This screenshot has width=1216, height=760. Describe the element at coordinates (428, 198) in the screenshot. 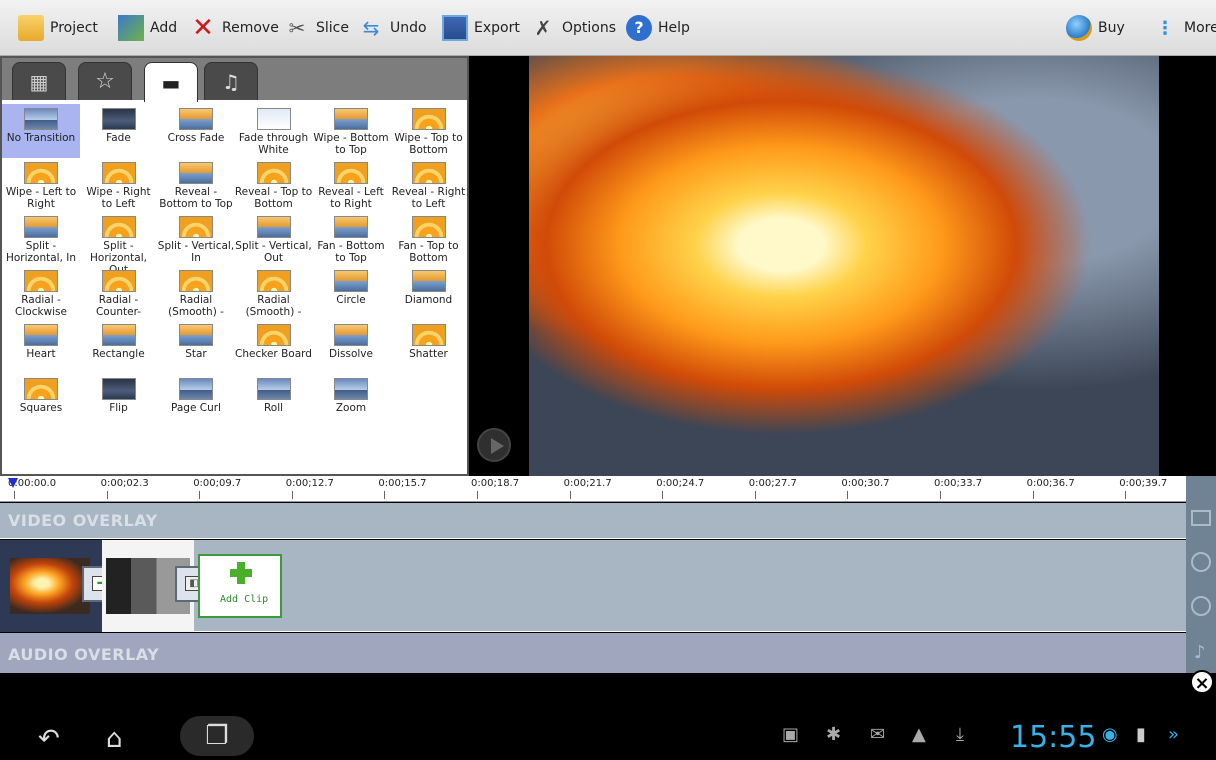

I see `transition-label: Reveal - Right to Left` at that location.